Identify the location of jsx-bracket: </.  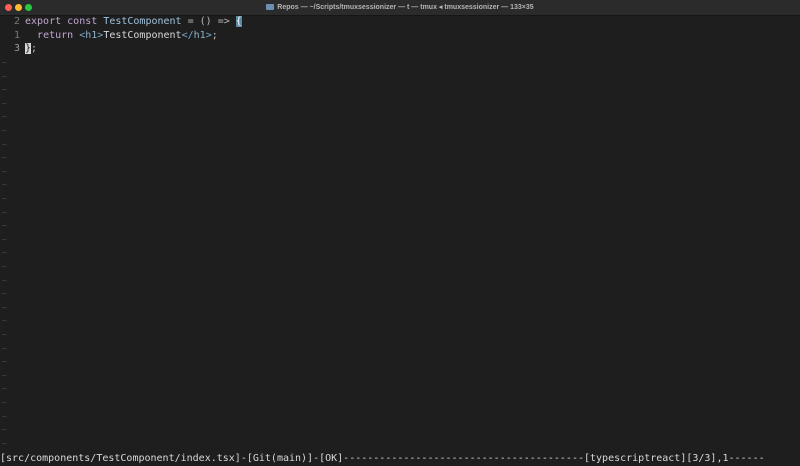
(187, 35).